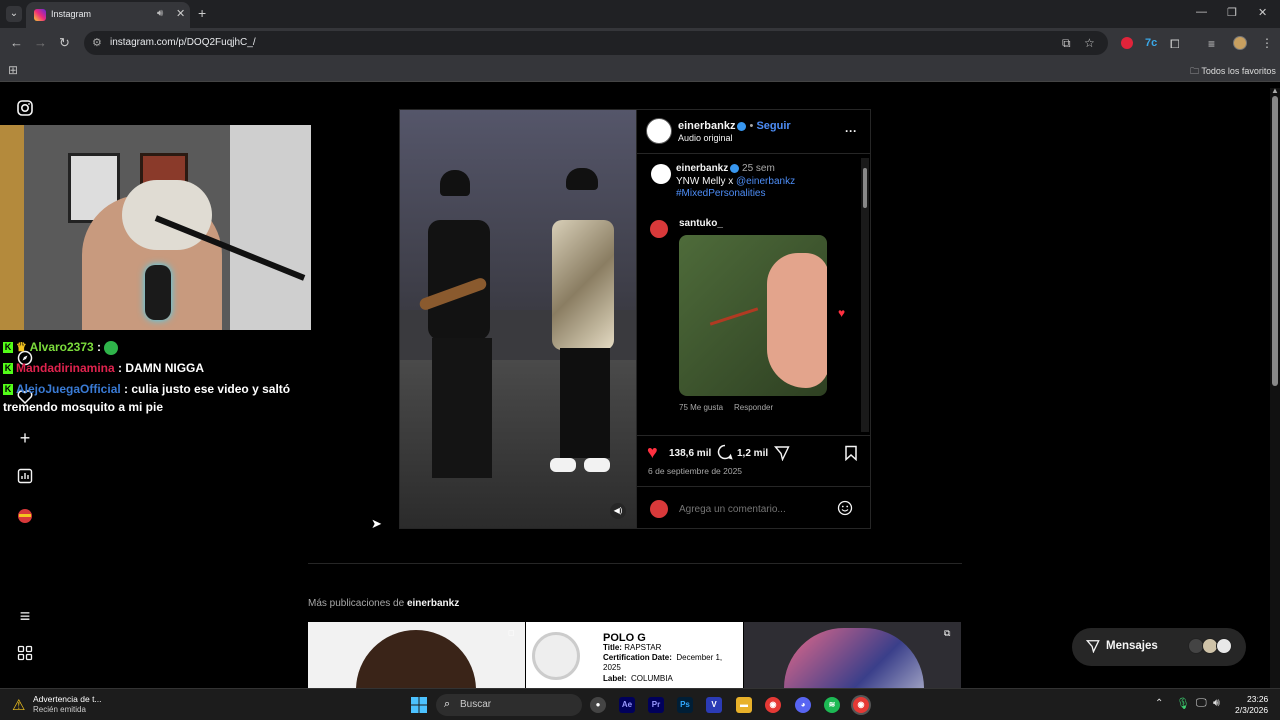  What do you see at coordinates (773, 126) in the screenshot?
I see `follow-button: Seguir` at bounding box center [773, 126].